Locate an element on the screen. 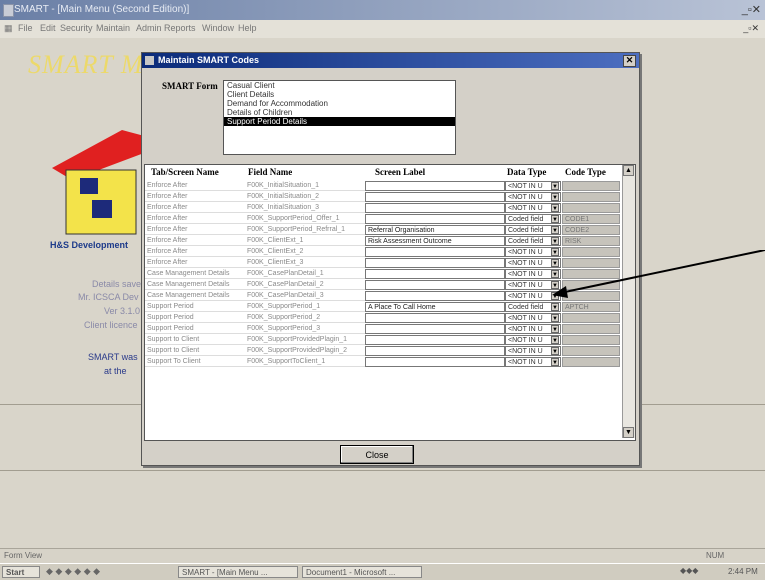 Image resolution: width=765 pixels, height=580 pixels. field-cell: F00K_SupportProvidedPlagin_2 is located at coordinates (305, 351).